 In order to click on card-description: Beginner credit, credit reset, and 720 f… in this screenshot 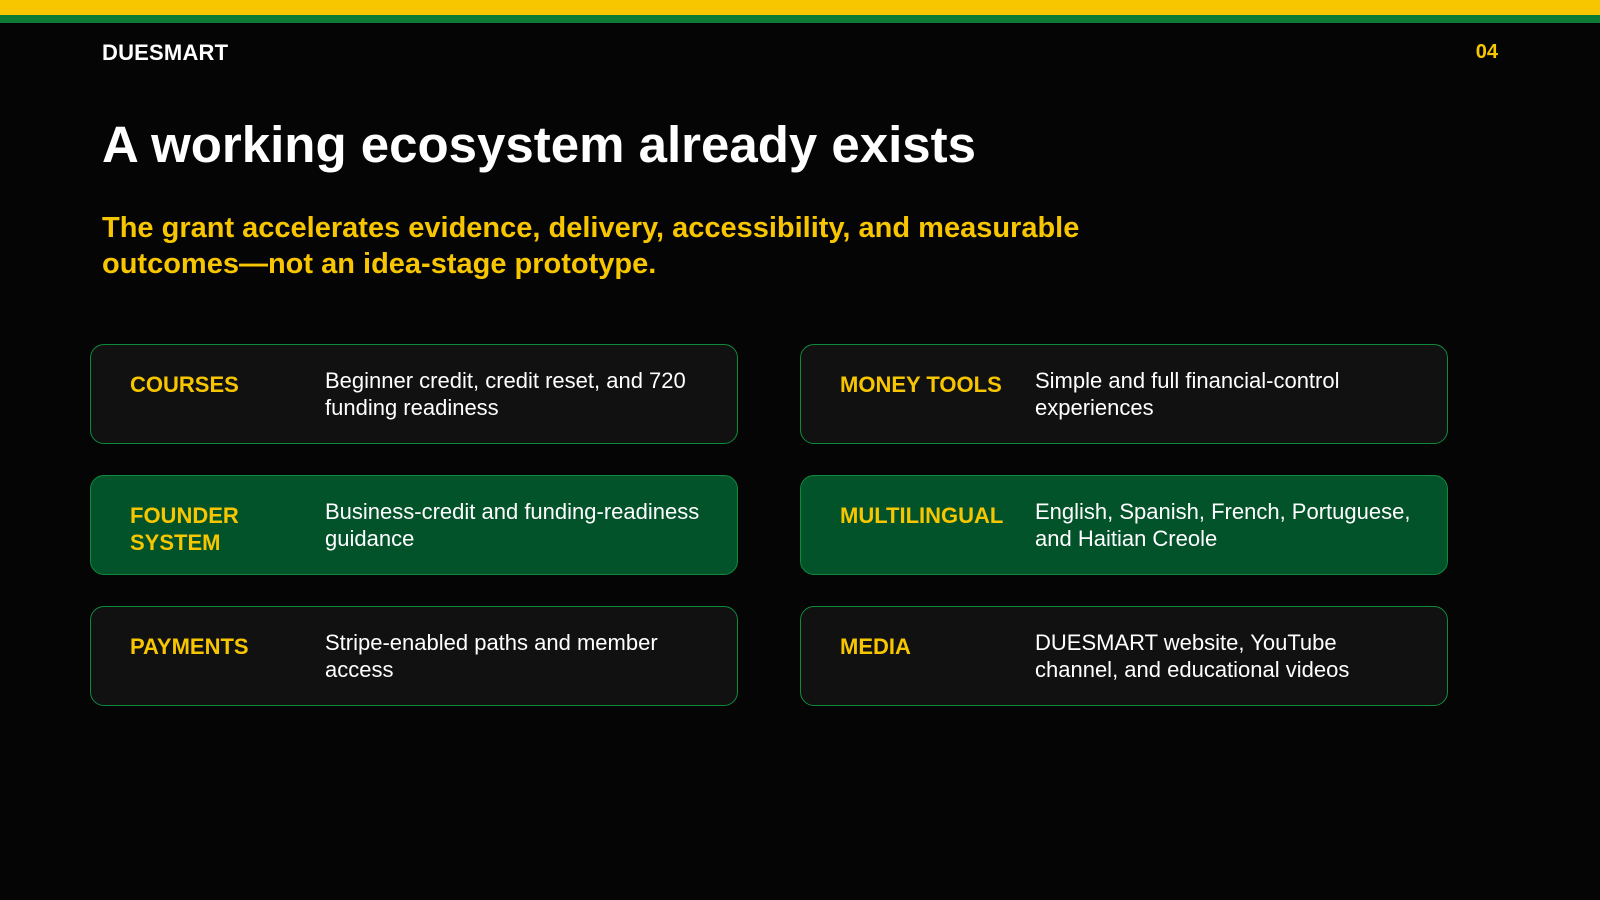, I will do `click(505, 394)`.